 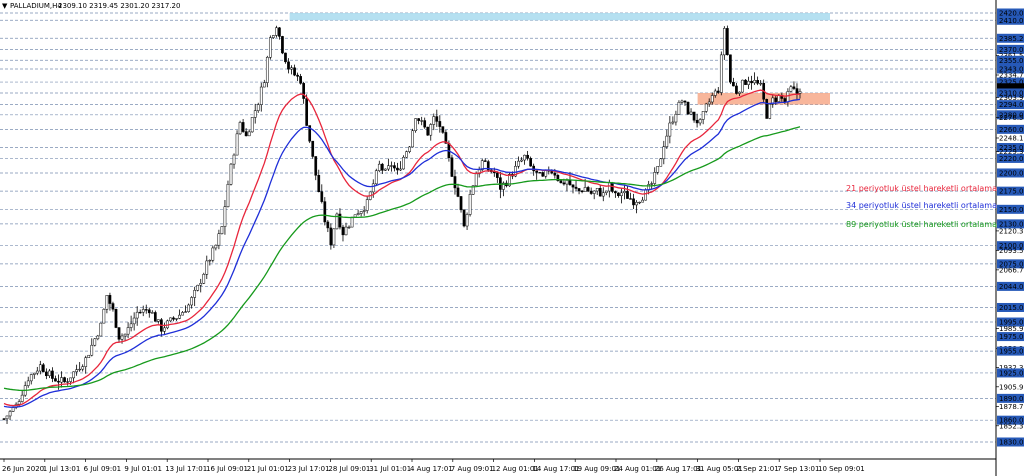 I want to click on y-tick-label: 2175.00, so click(x=1011, y=192).